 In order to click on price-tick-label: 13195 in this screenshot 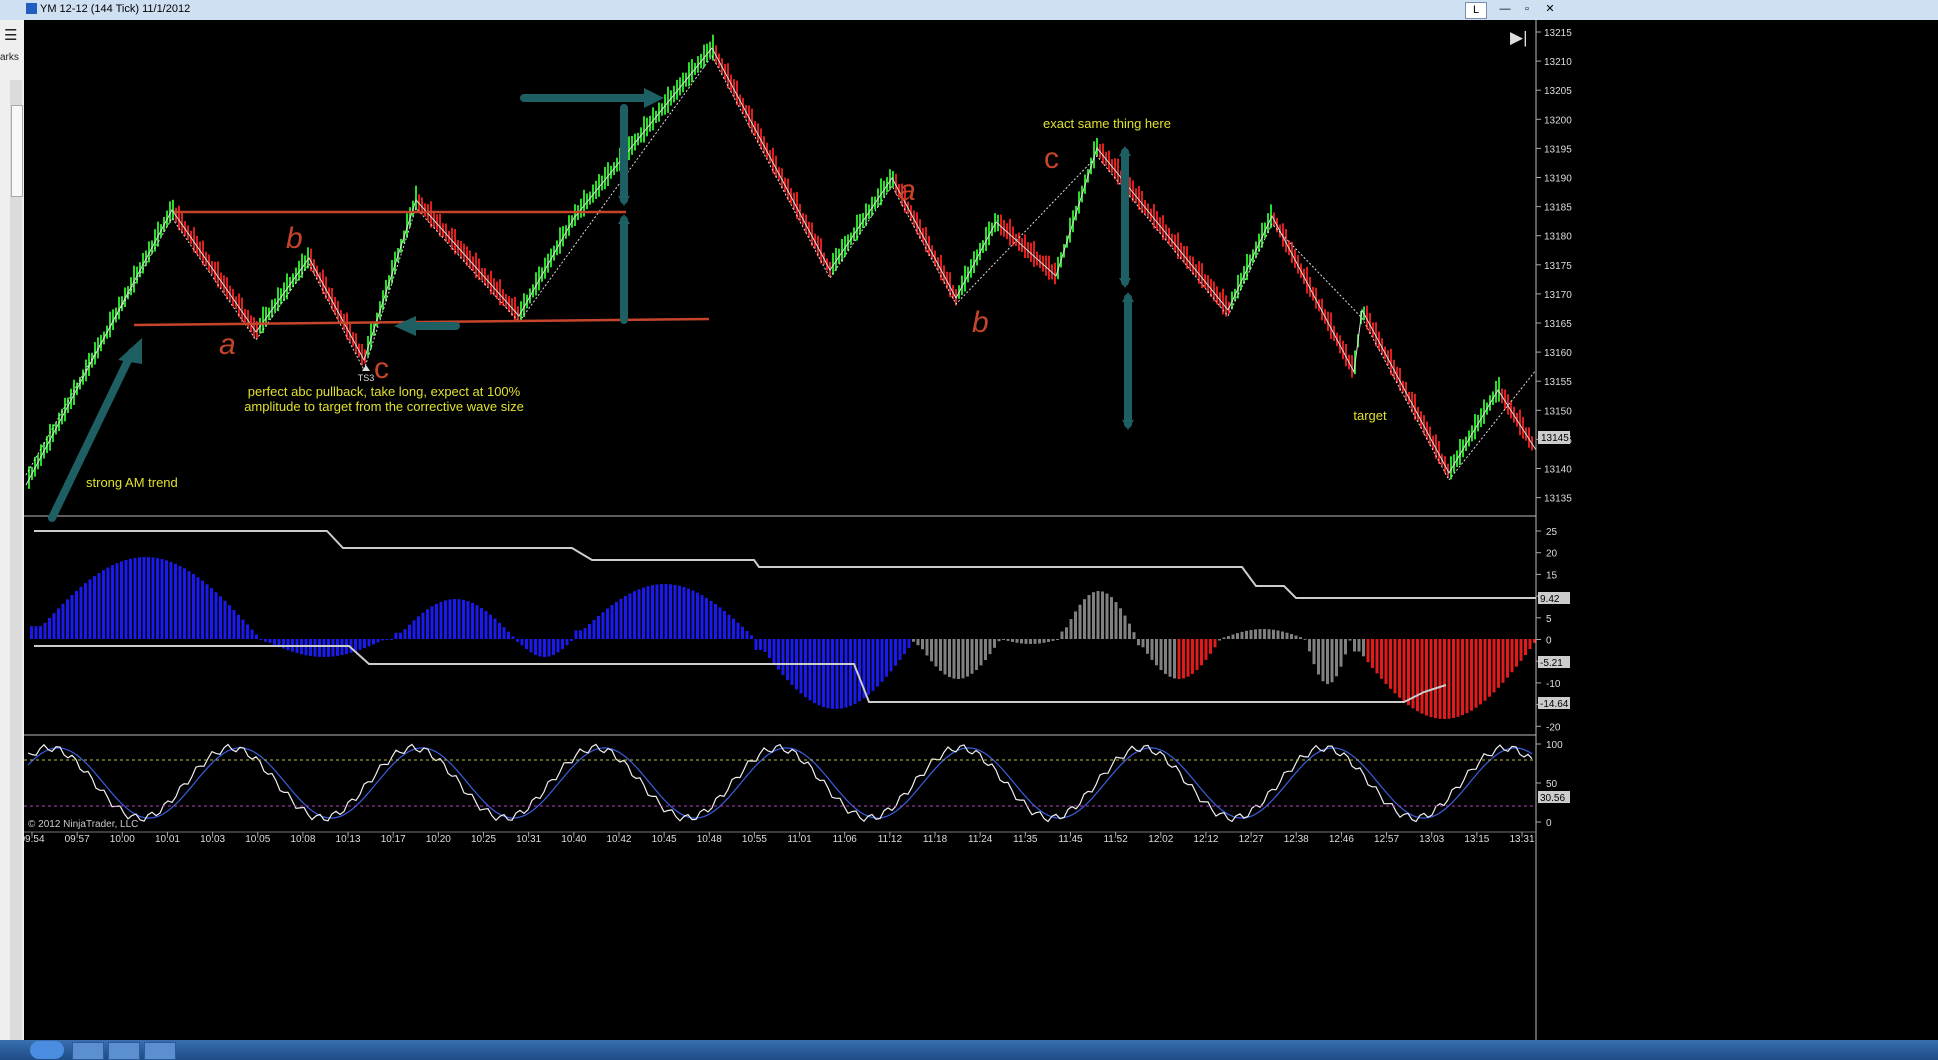, I will do `click(1558, 149)`.